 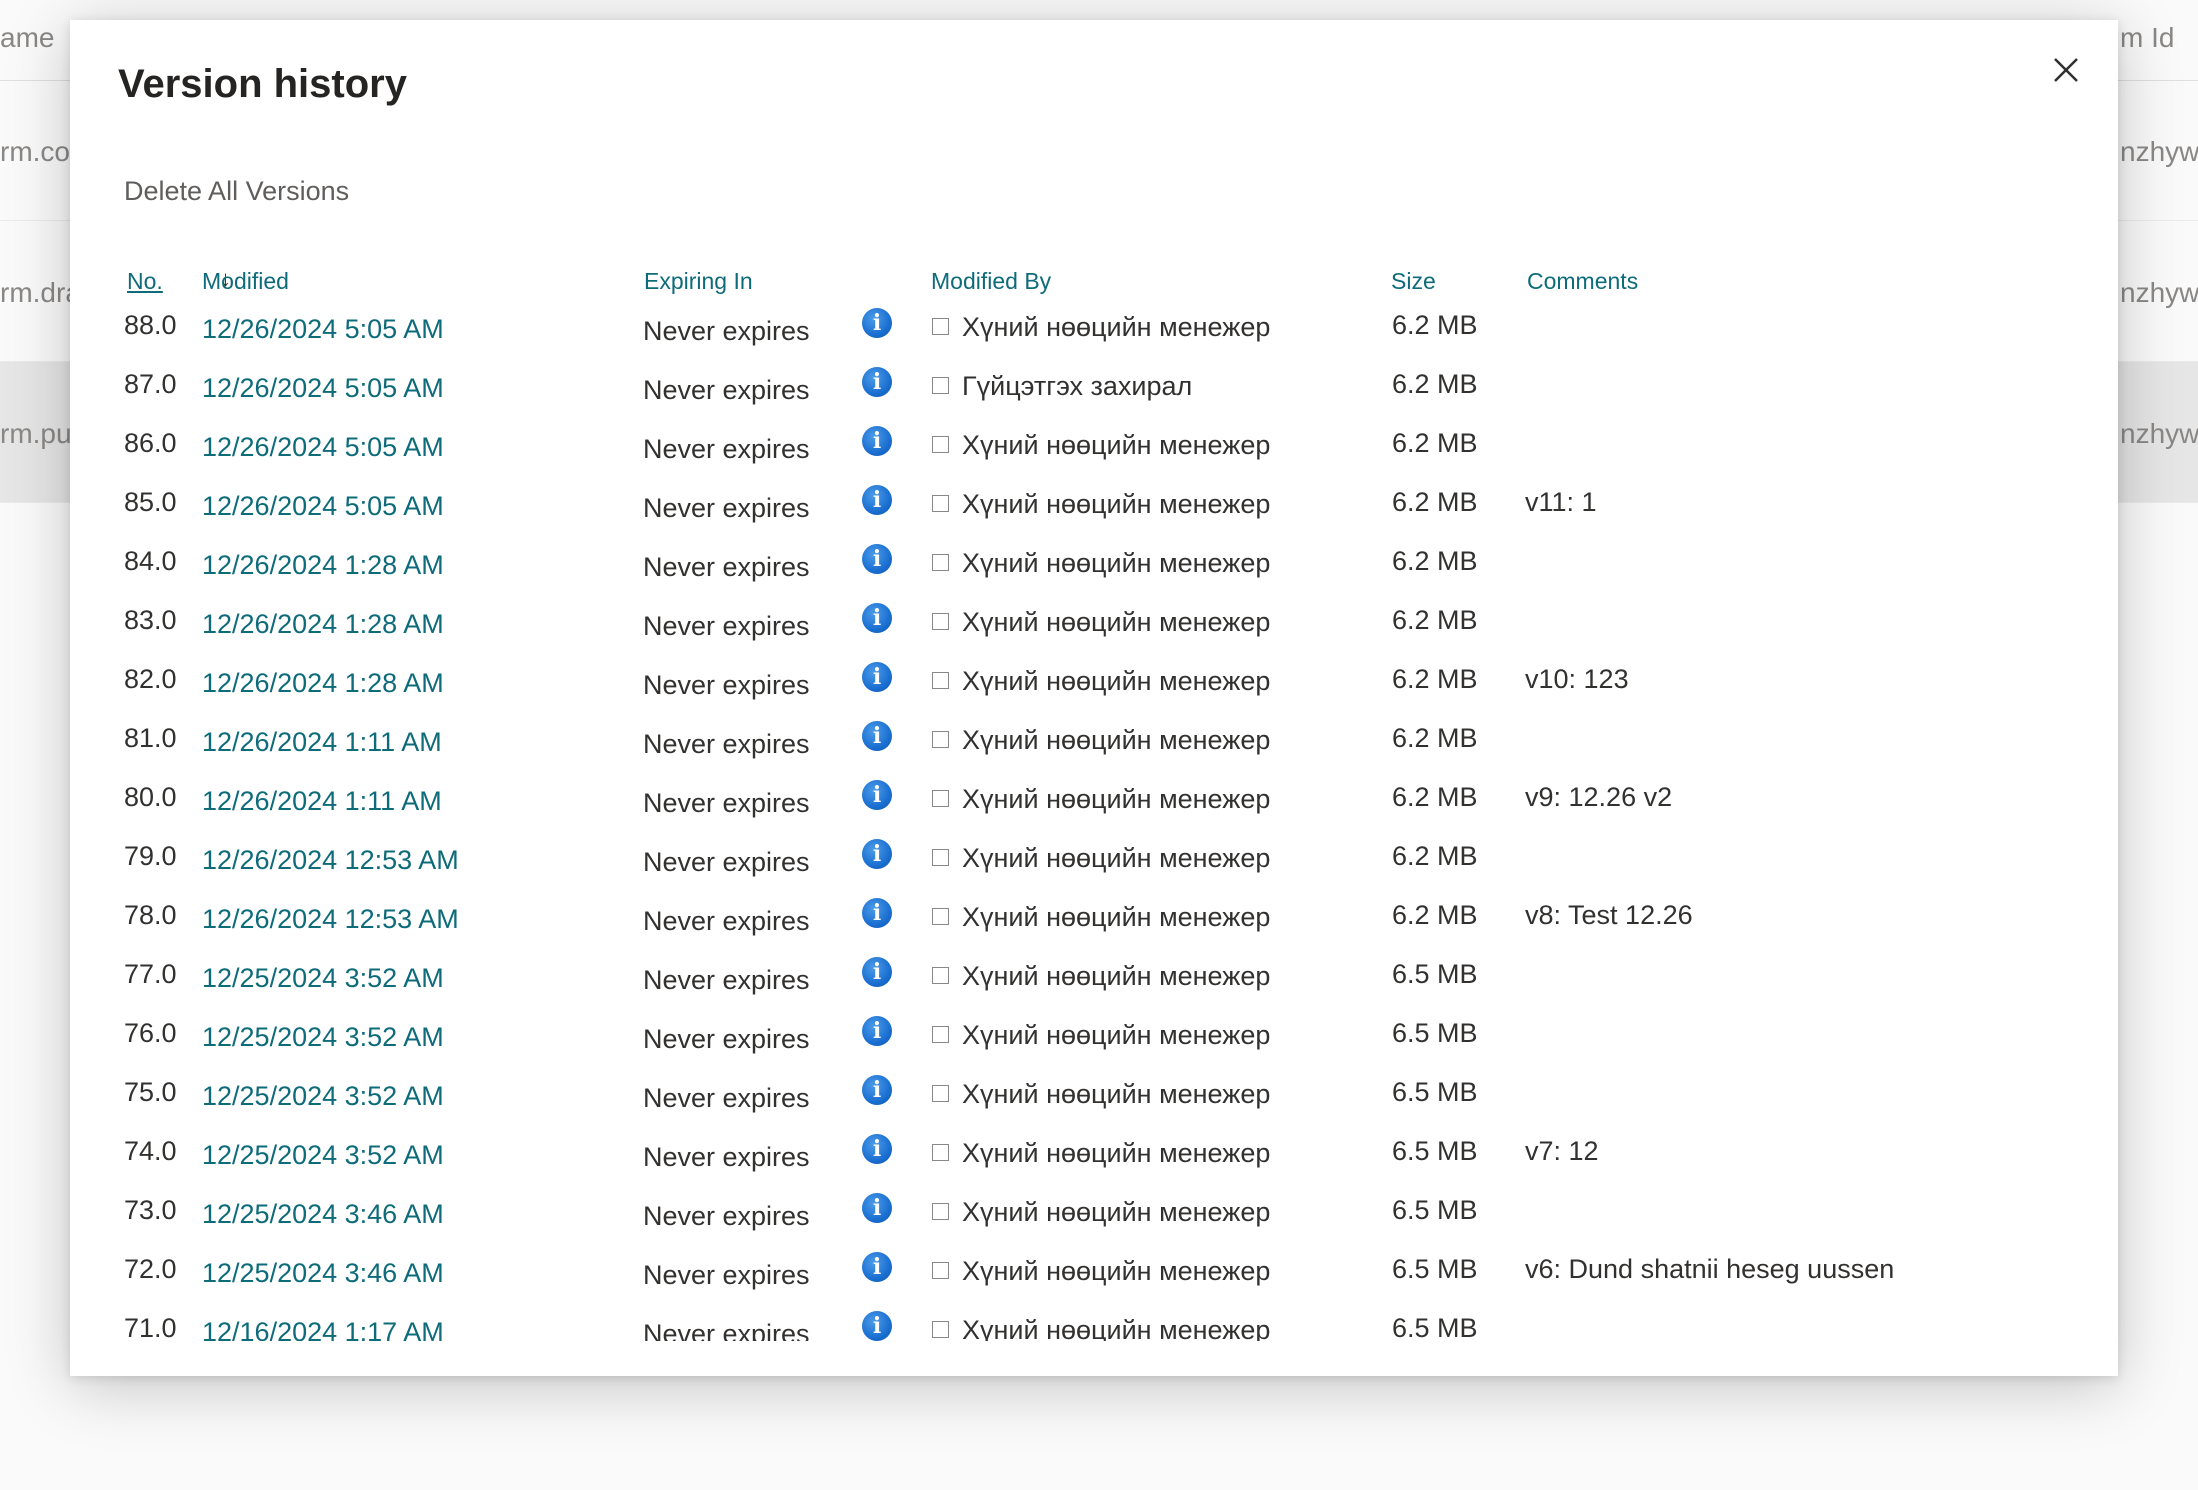 What do you see at coordinates (150, 1269) in the screenshot?
I see `version-number: 72.0` at bounding box center [150, 1269].